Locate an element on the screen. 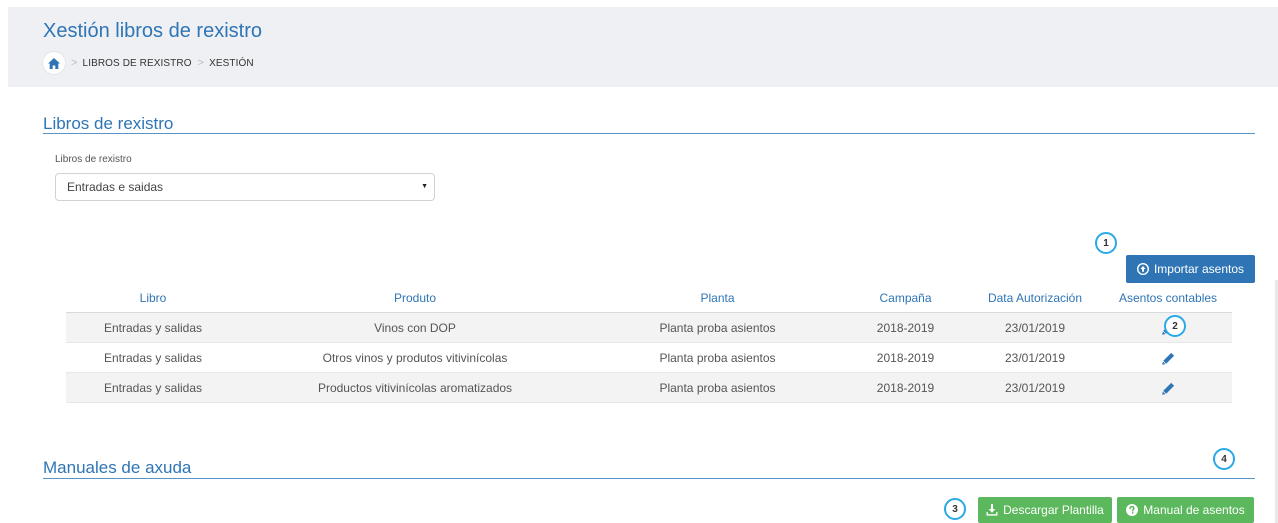 The height and width of the screenshot is (523, 1278). column-header-campana: Campaña is located at coordinates (905, 298).